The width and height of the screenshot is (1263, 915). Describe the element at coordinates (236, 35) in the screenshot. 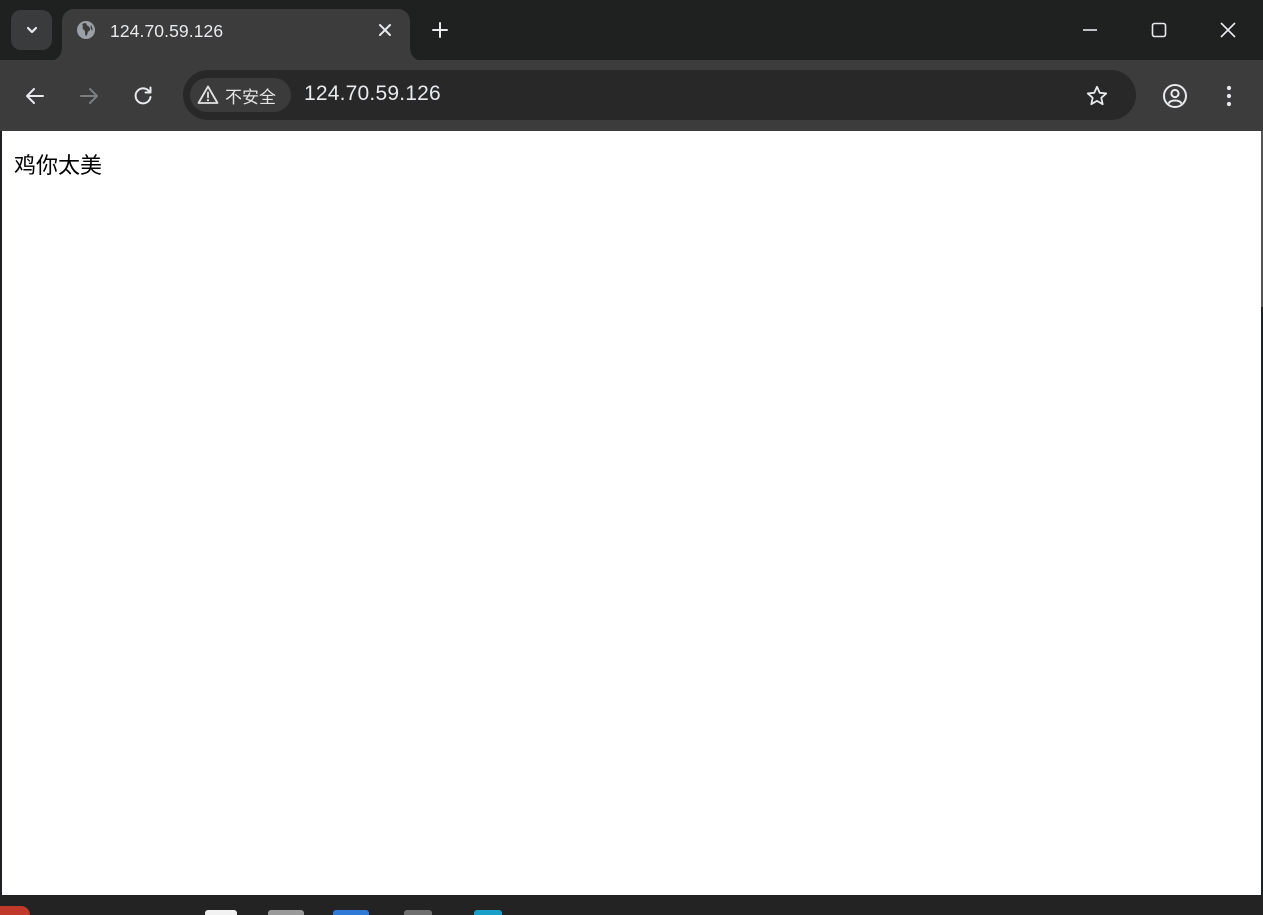

I see `active-tab: 124.70.59.126` at that location.